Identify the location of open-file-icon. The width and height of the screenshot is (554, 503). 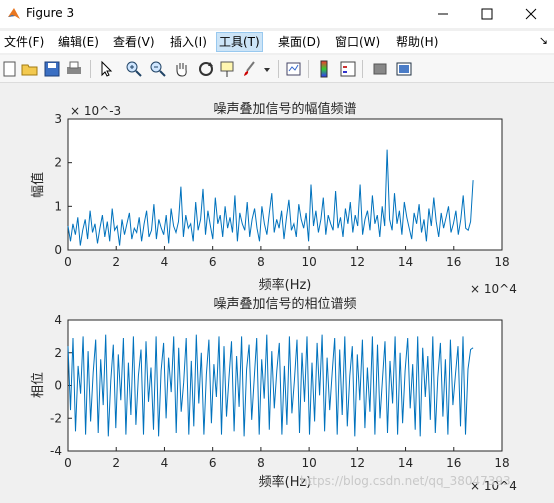
(30, 69).